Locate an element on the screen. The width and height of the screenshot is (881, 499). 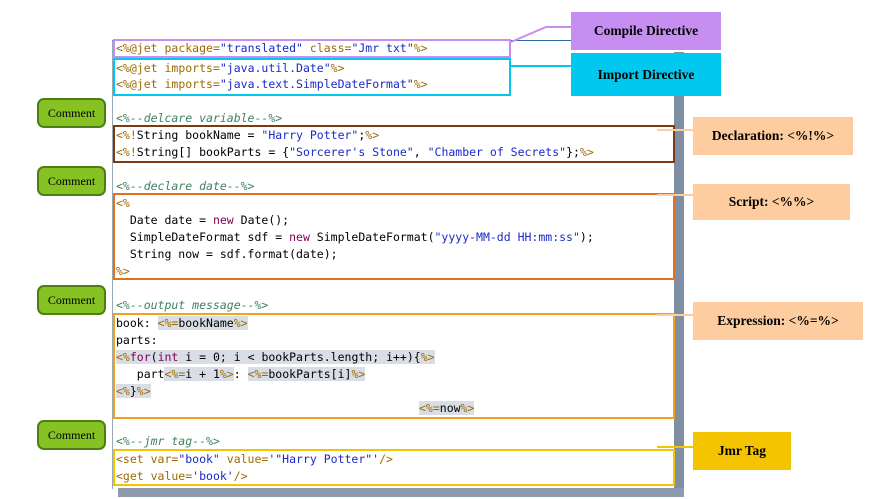
jmr-tag-callout: Jmr Tag is located at coordinates (742, 451).